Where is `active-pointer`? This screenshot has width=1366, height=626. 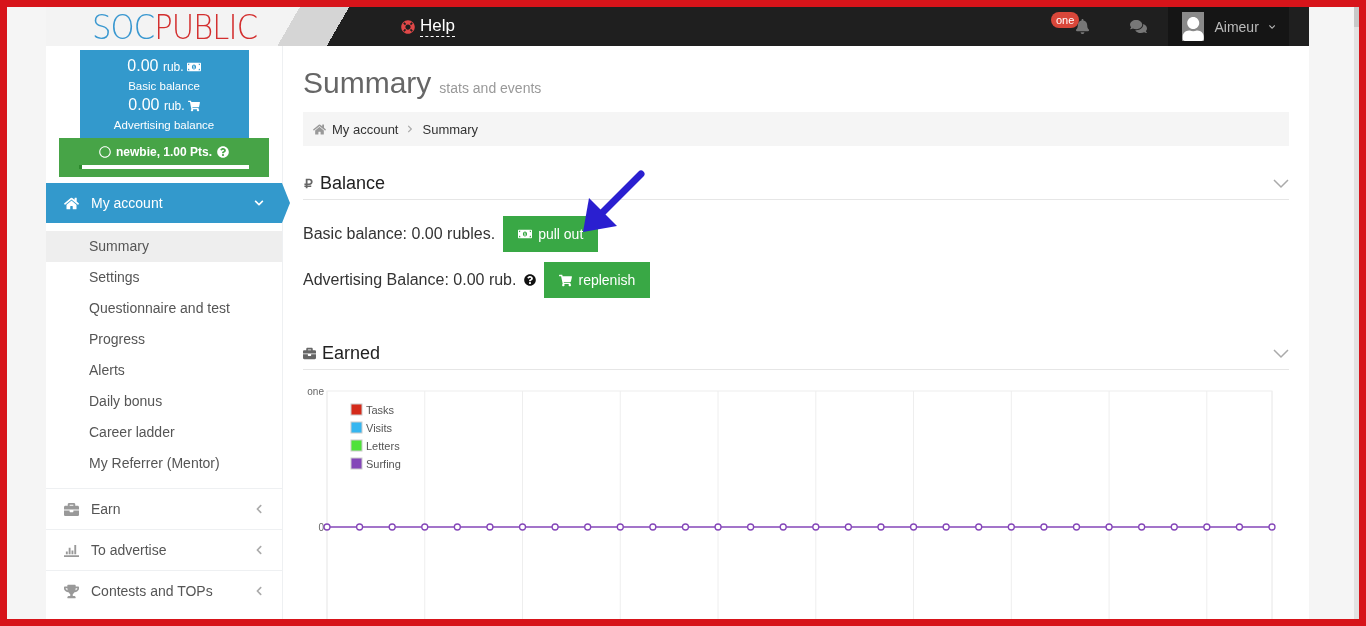 active-pointer is located at coordinates (286, 203).